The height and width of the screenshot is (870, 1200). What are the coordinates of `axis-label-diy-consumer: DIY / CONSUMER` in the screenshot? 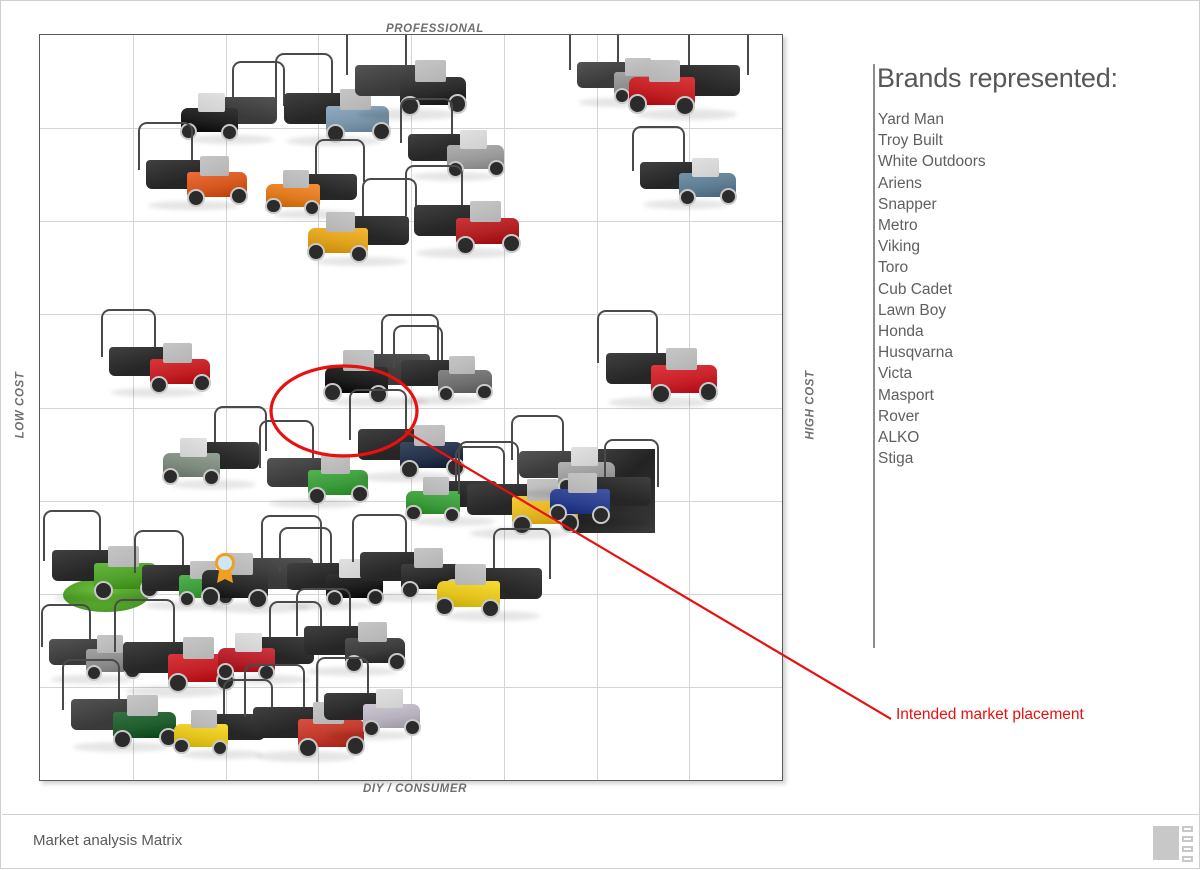 It's located at (415, 789).